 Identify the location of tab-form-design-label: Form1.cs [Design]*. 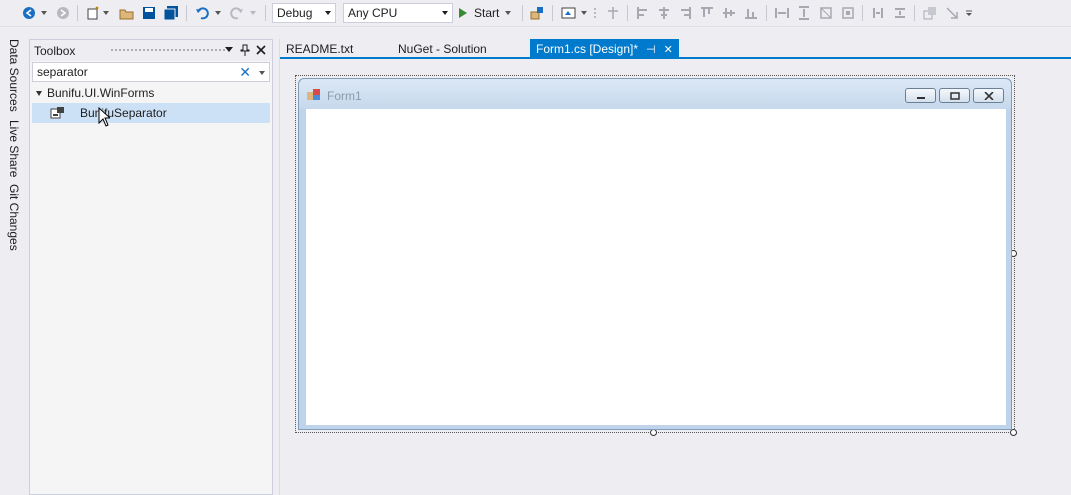
(587, 49).